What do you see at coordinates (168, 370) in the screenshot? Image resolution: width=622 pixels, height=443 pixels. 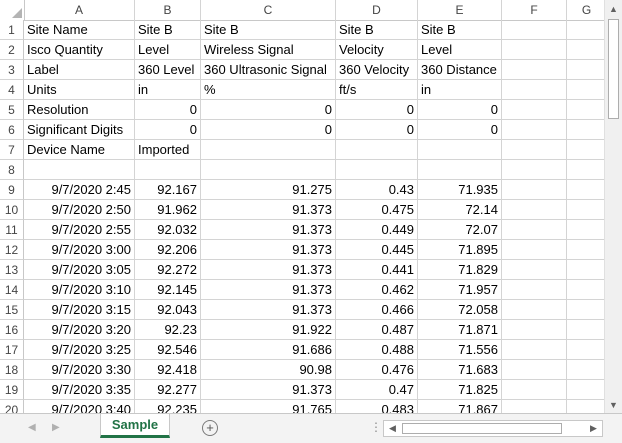 I see `cell-b: 92.418` at bounding box center [168, 370].